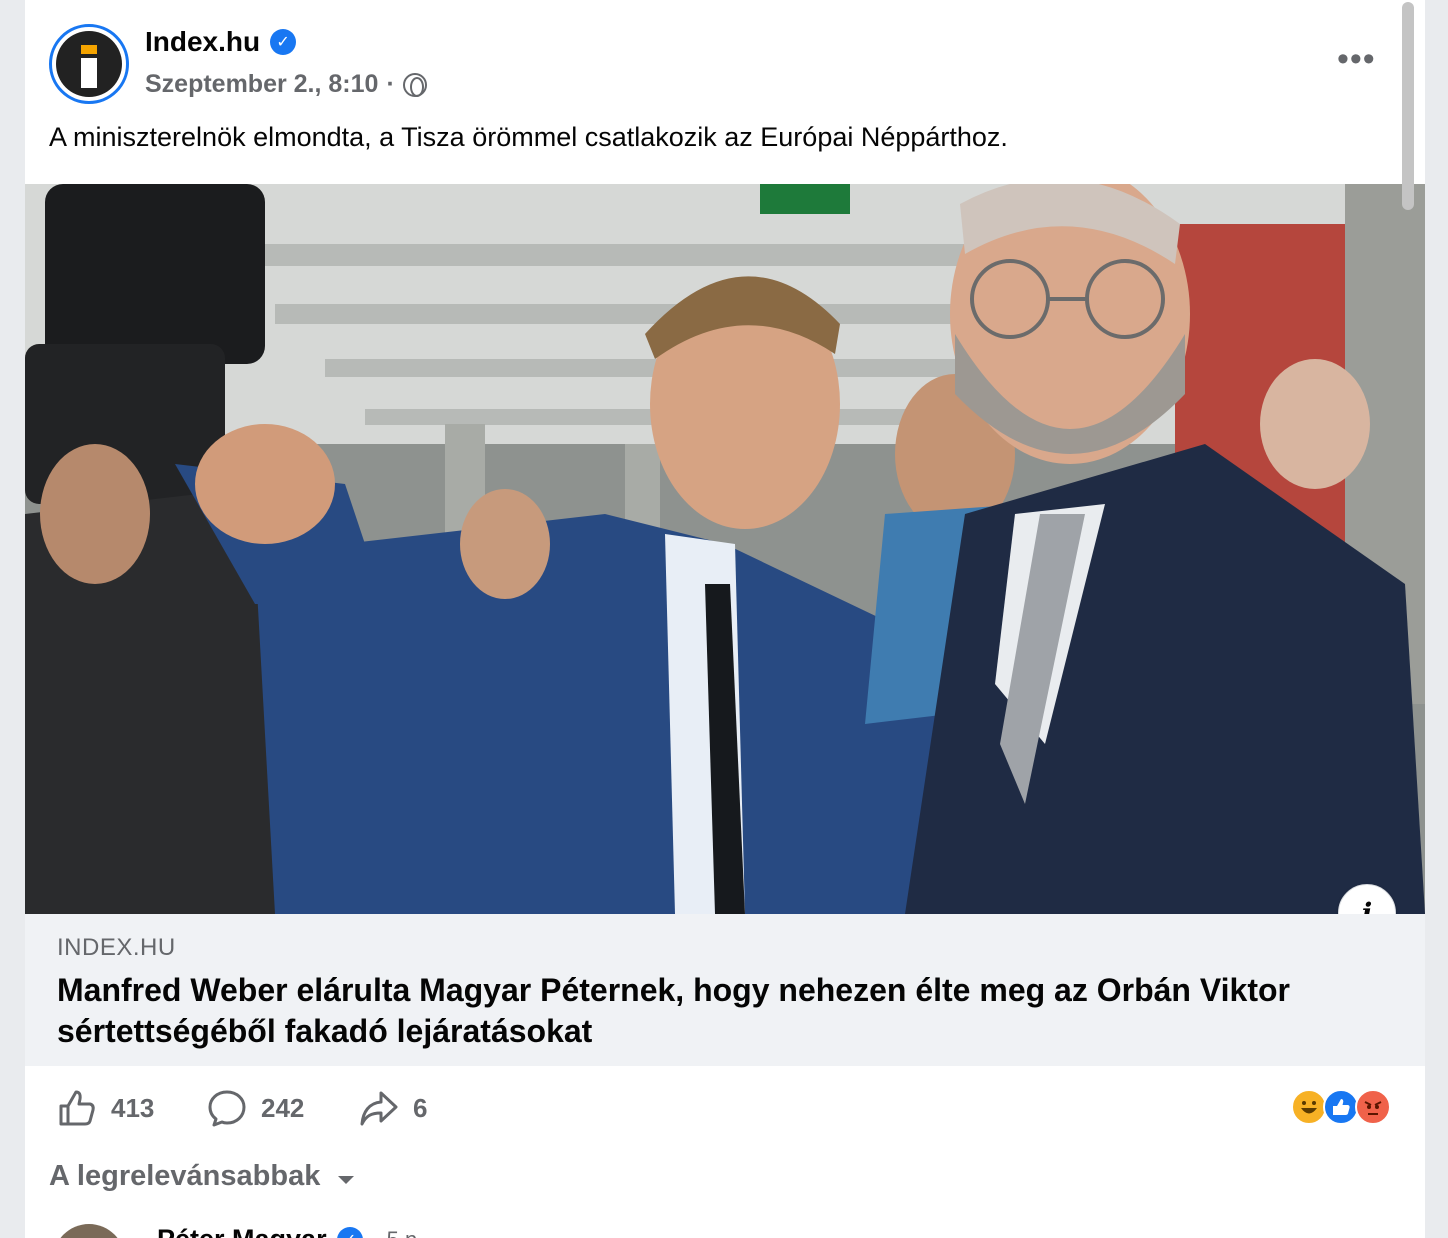 The width and height of the screenshot is (1448, 1238). I want to click on caret-down-icon, so click(346, 1179).